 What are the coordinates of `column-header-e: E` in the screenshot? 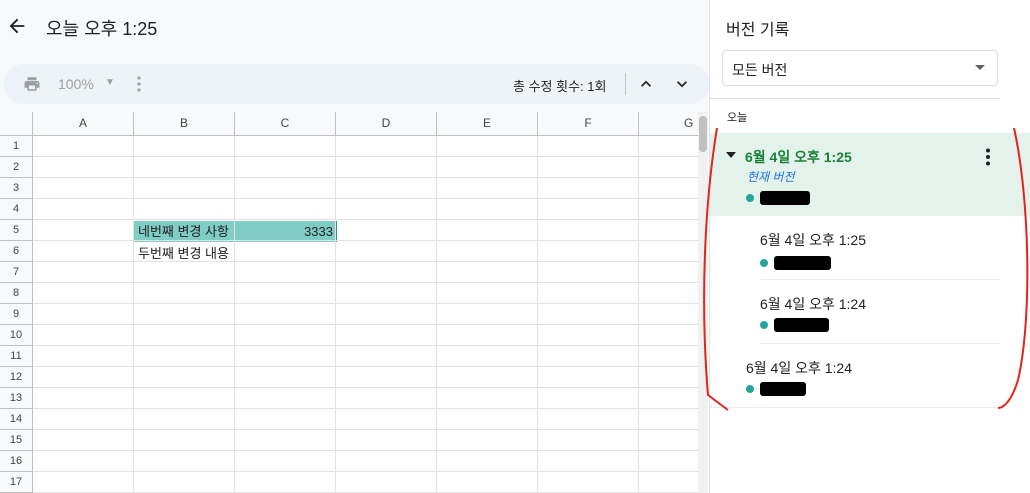 It's located at (487, 124).